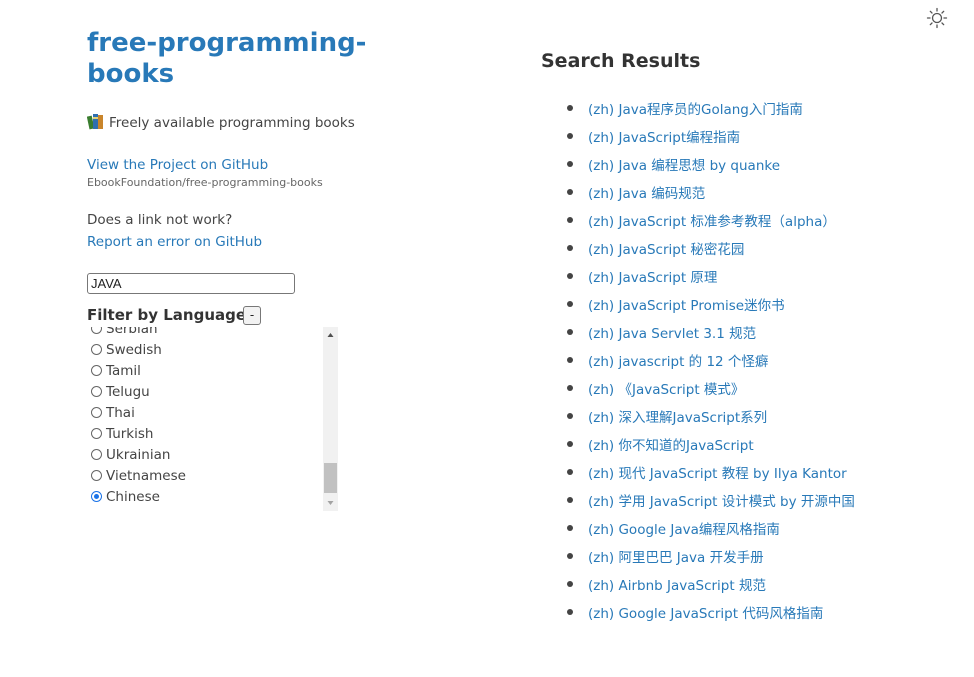 The width and height of the screenshot is (974, 677). What do you see at coordinates (133, 496) in the screenshot?
I see `language-label: Chinese` at bounding box center [133, 496].